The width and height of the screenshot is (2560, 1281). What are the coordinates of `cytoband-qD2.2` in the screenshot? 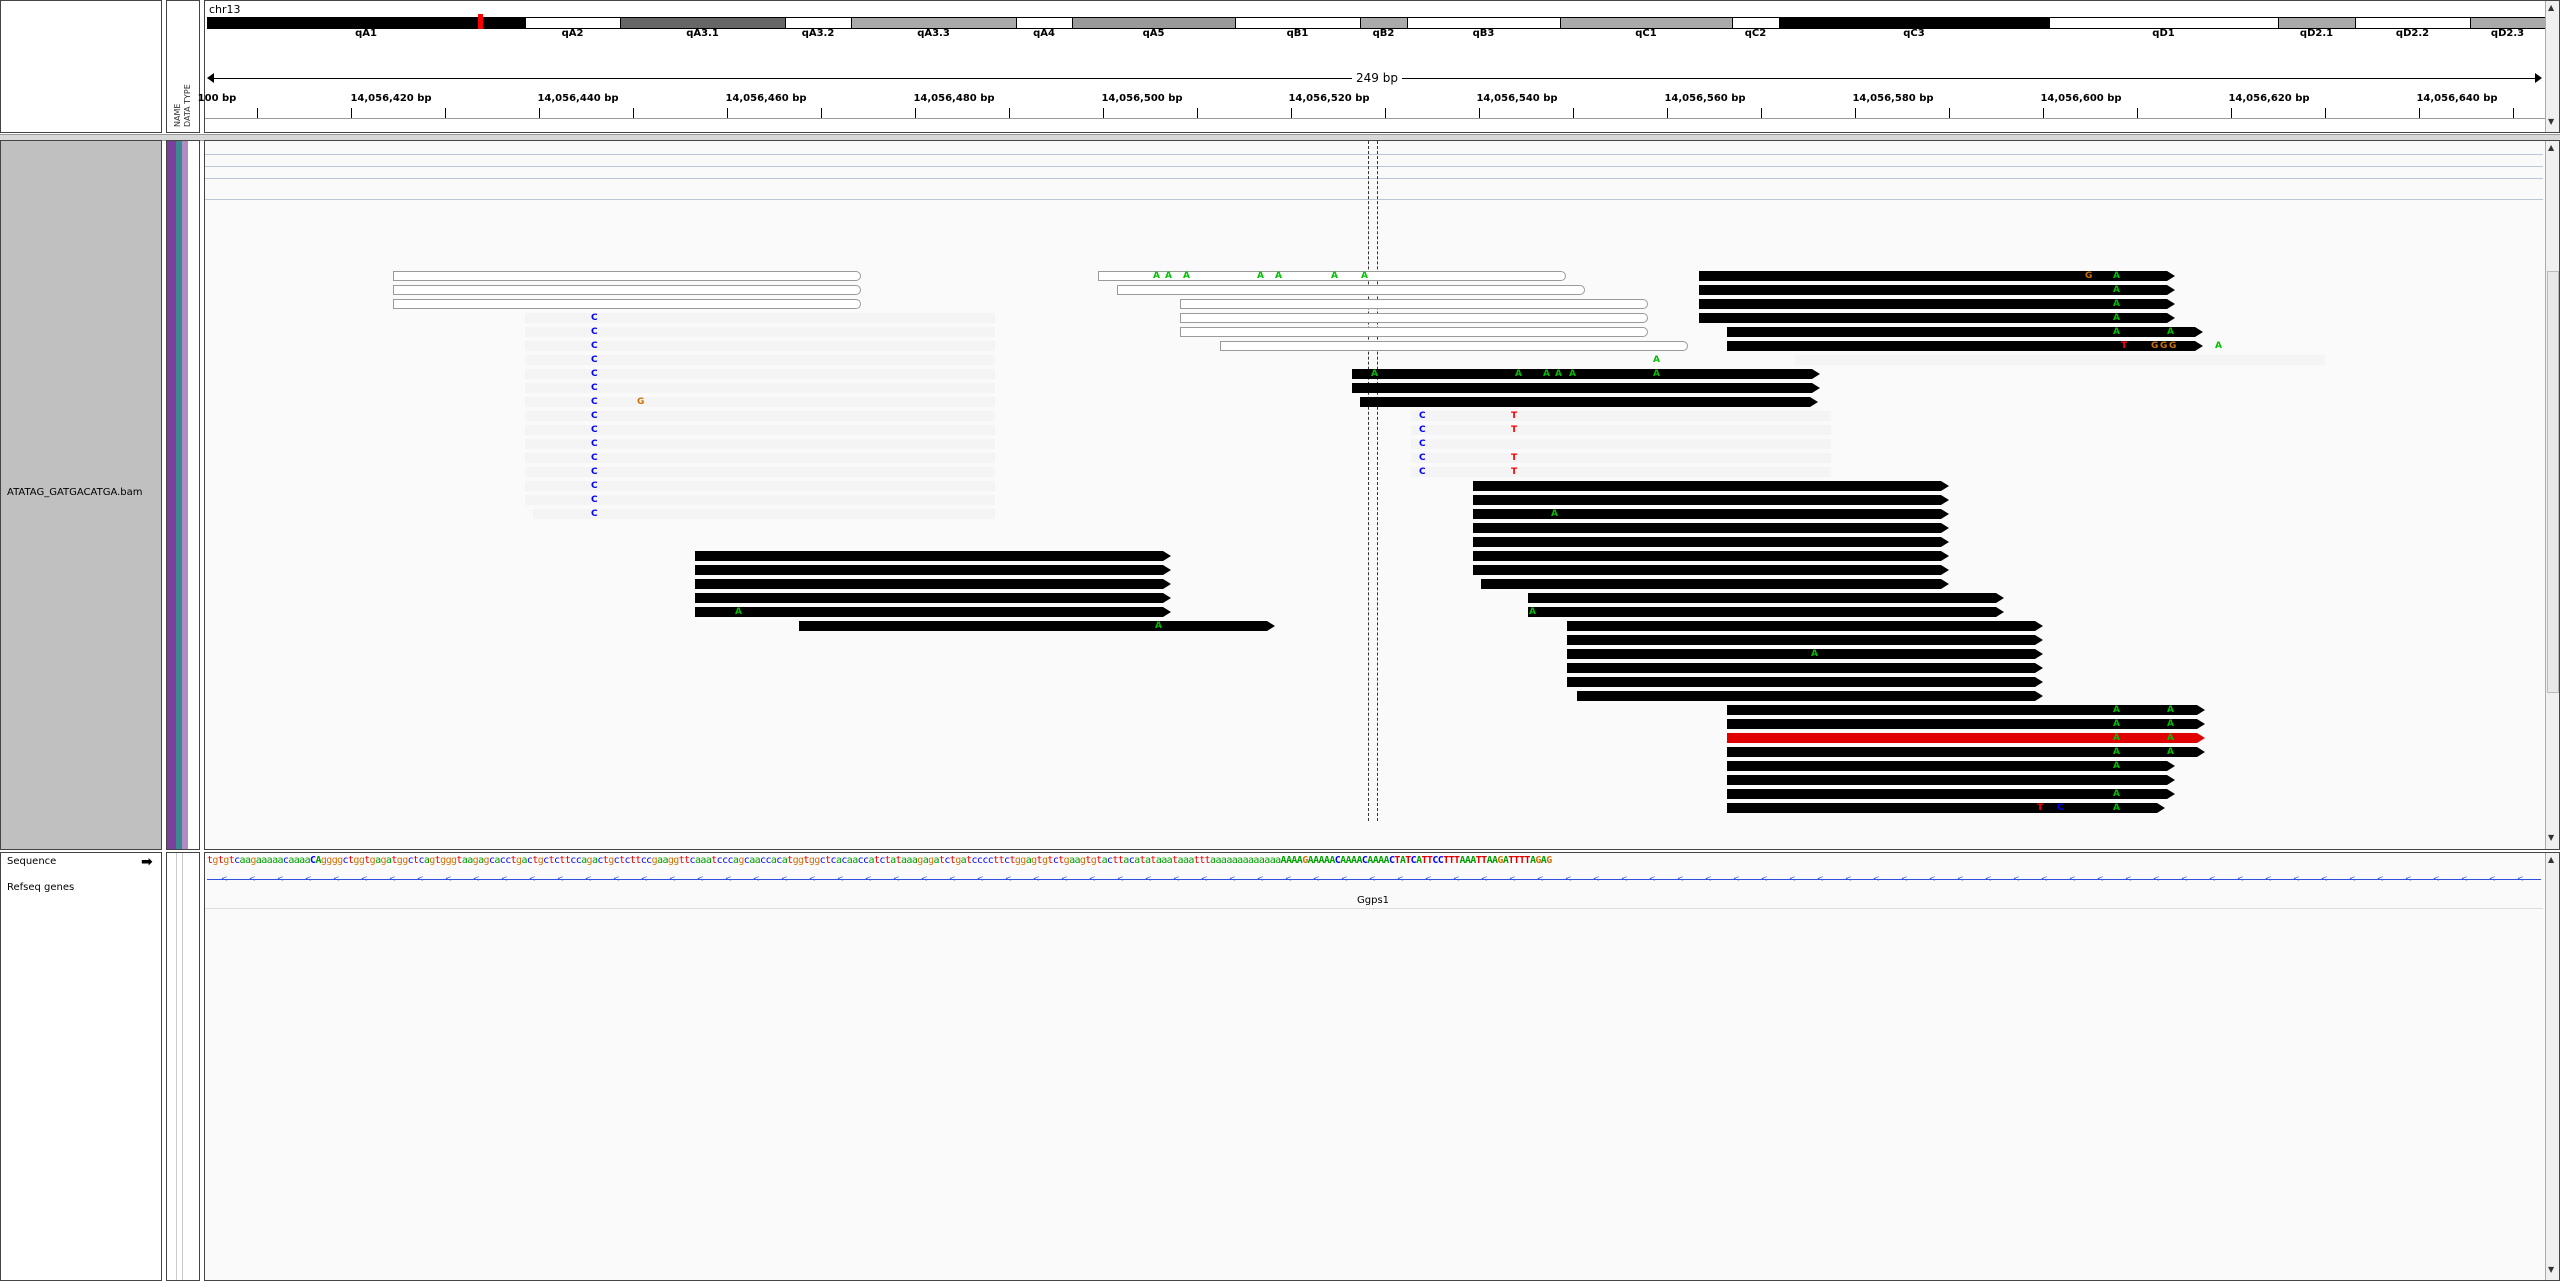 It's located at (2413, 23).